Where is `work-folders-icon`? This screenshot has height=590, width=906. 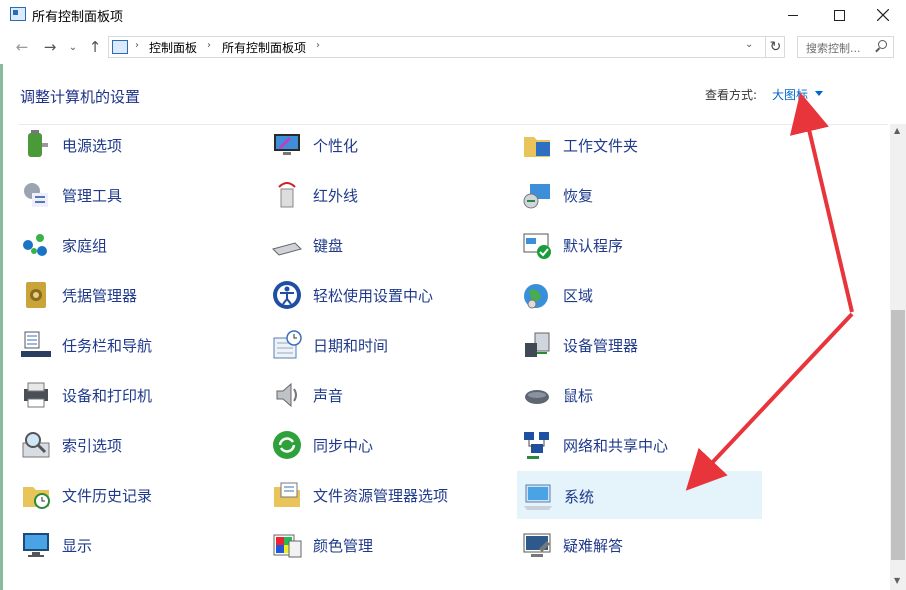
work-folders-icon is located at coordinates (537, 145).